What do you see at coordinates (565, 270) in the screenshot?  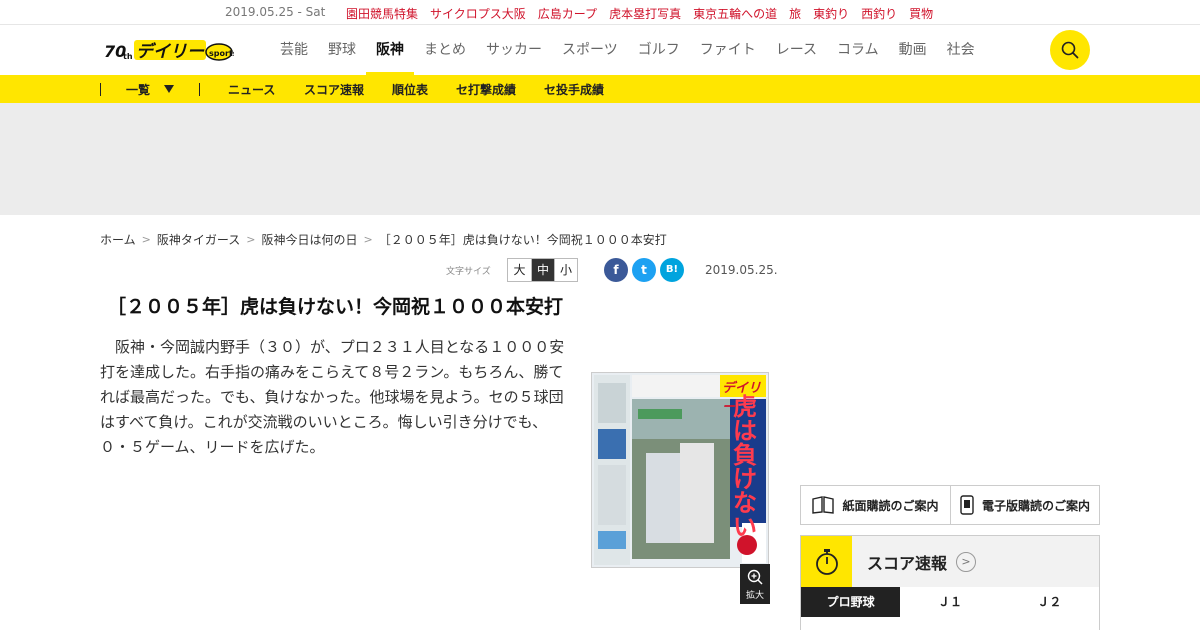 I see `font-size-small: 小` at bounding box center [565, 270].